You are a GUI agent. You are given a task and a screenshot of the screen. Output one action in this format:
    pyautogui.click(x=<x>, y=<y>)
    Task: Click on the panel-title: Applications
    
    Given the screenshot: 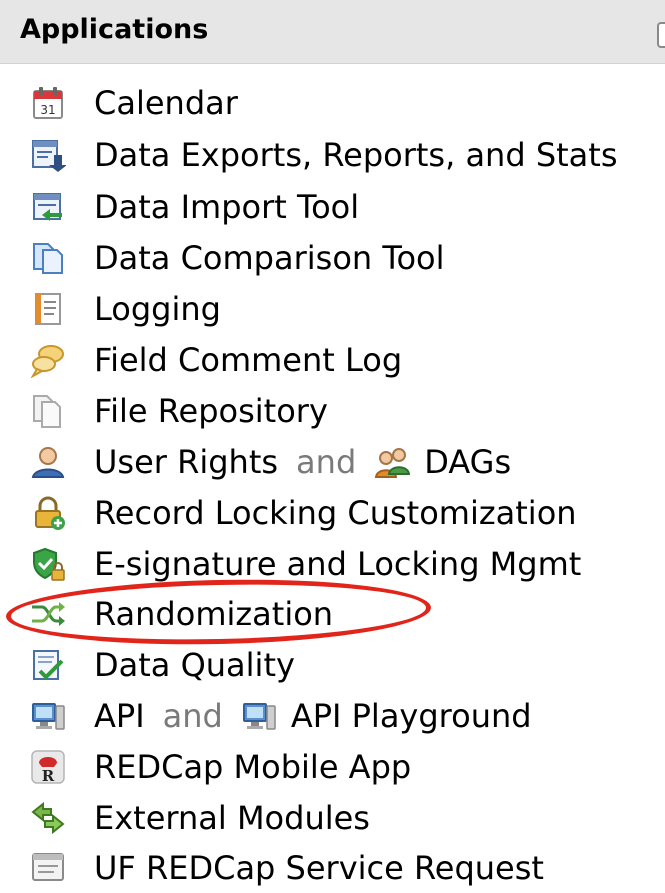 What is the action you would take?
    pyautogui.click(x=114, y=29)
    